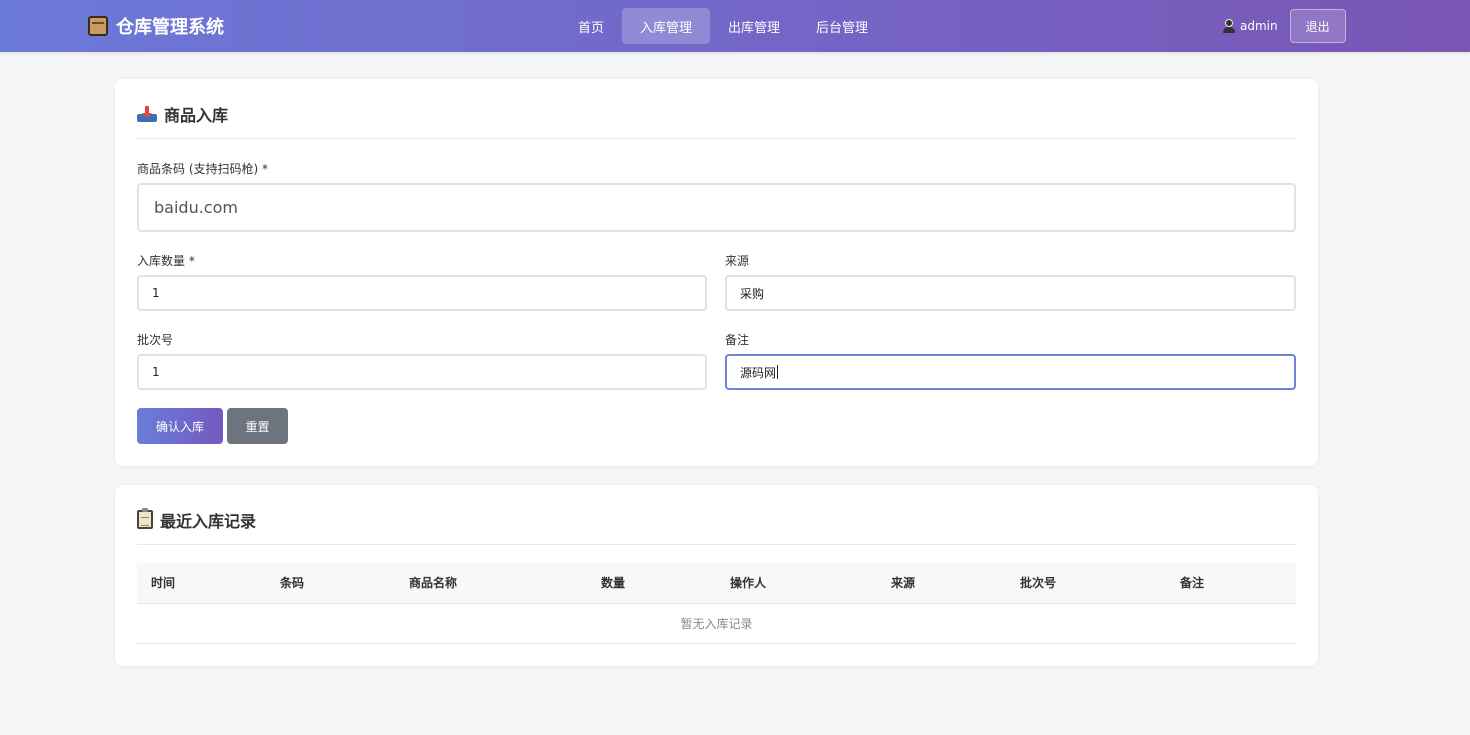  I want to click on table-row: 暂无入库记录, so click(716, 623).